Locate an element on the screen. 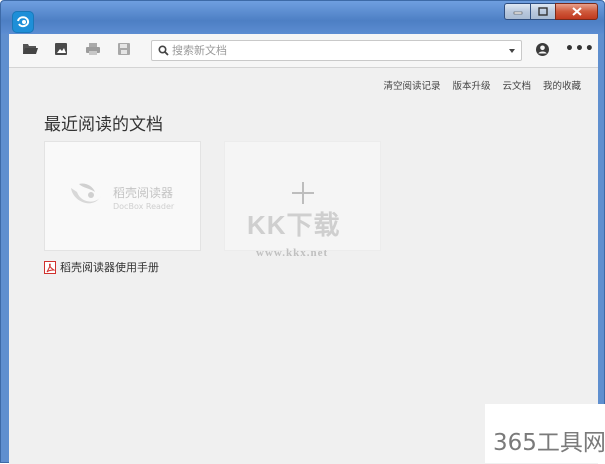 This screenshot has width=605, height=464. search-box is located at coordinates (336, 50).